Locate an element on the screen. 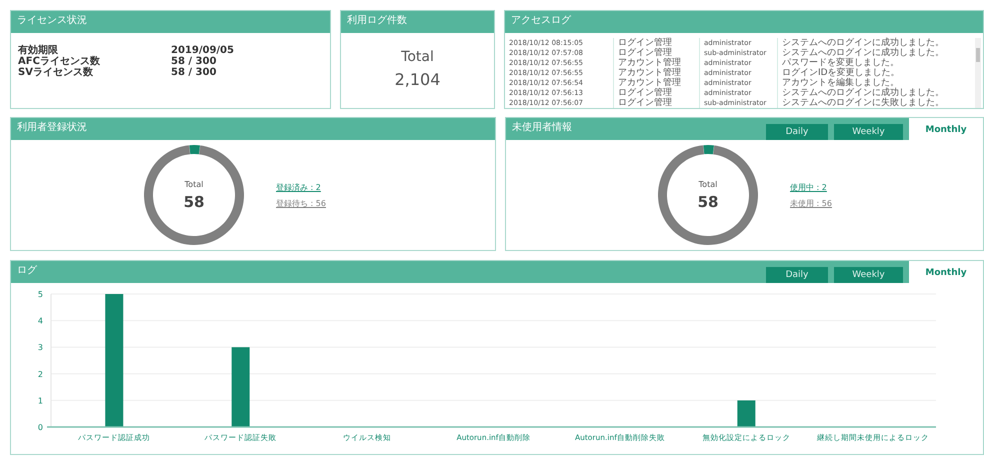 The image size is (984, 457). bar is located at coordinates (746, 413).